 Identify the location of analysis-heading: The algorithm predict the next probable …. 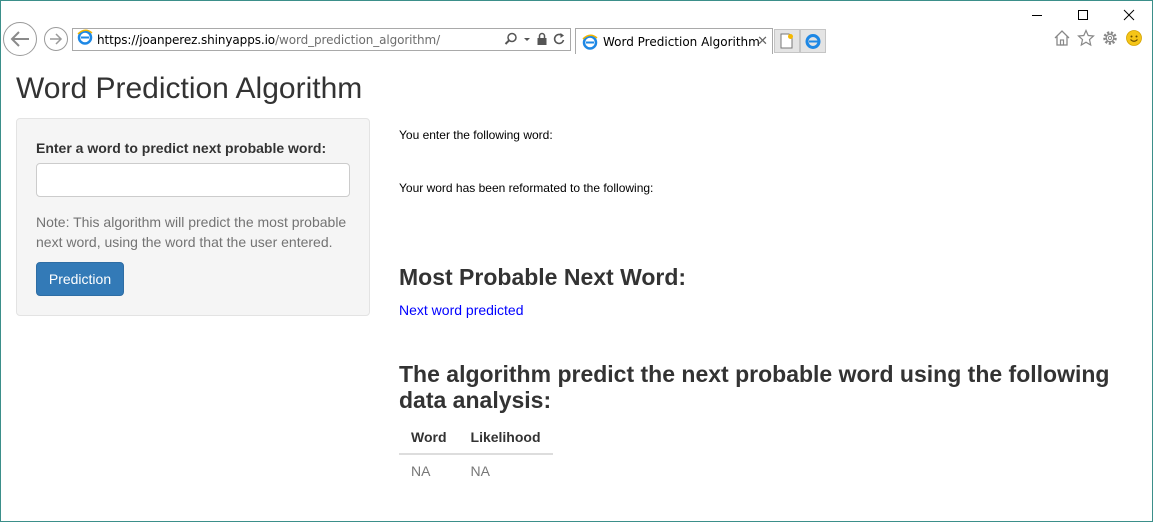
(754, 387).